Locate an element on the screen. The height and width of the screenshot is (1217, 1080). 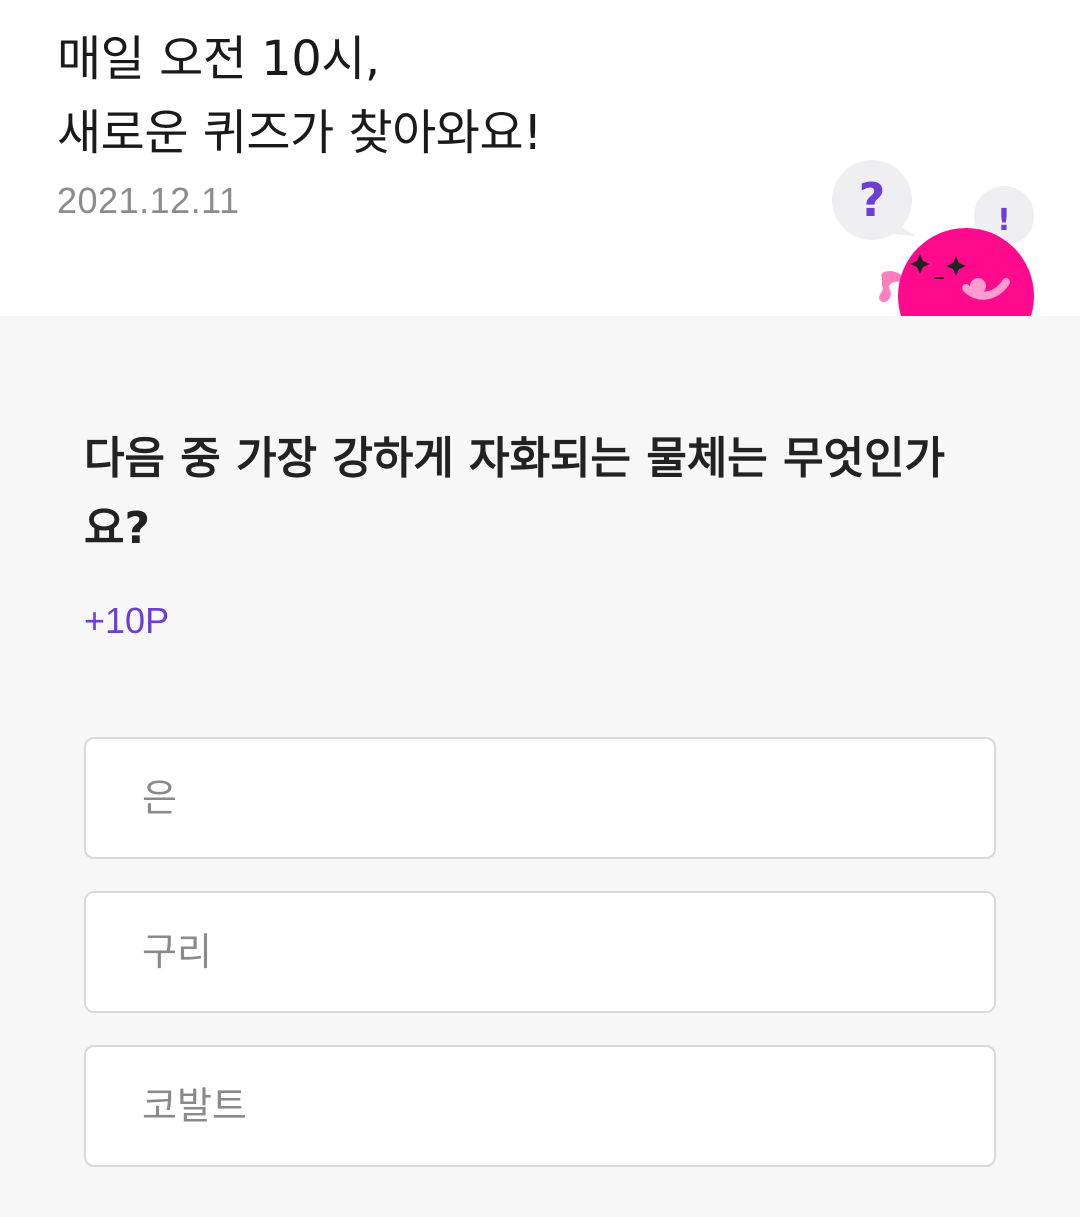
quiz-question: 다음 중 가장 강하게 자화되는 물체는 무엇인가요? is located at coordinates (515, 493).